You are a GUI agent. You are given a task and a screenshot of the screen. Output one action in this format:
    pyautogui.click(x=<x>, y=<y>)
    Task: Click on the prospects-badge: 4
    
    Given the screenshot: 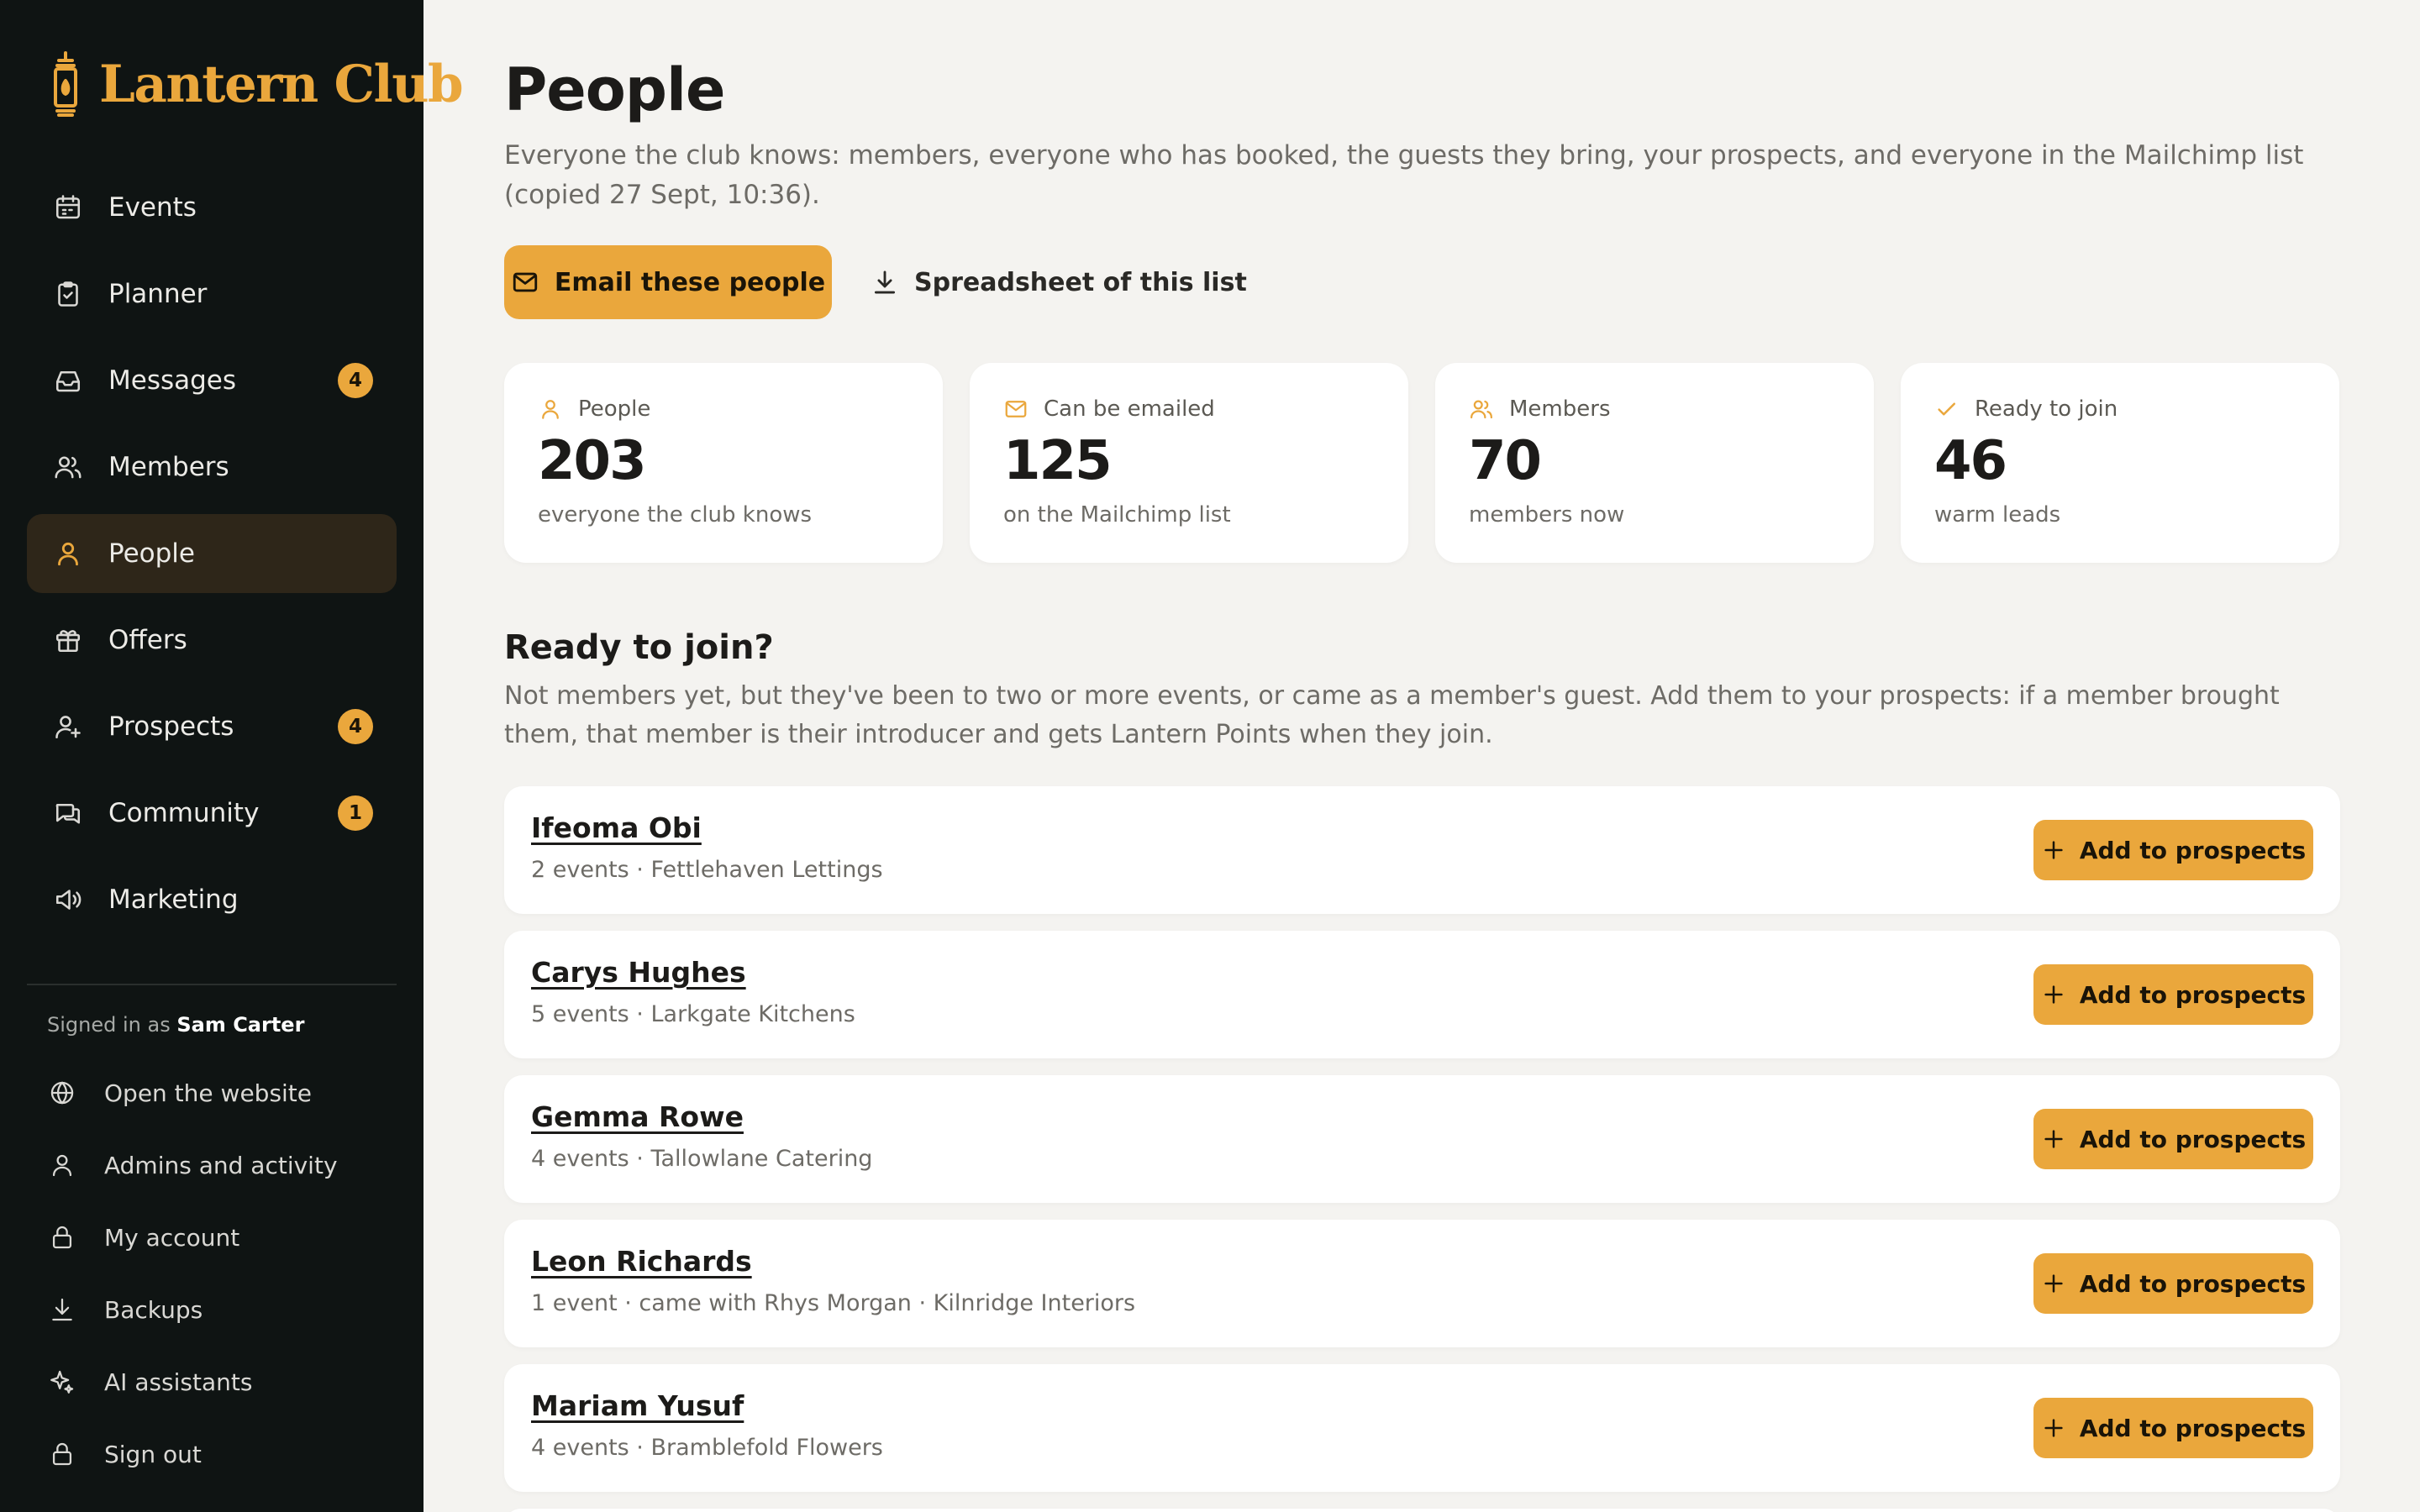 What is the action you would take?
    pyautogui.click(x=355, y=726)
    